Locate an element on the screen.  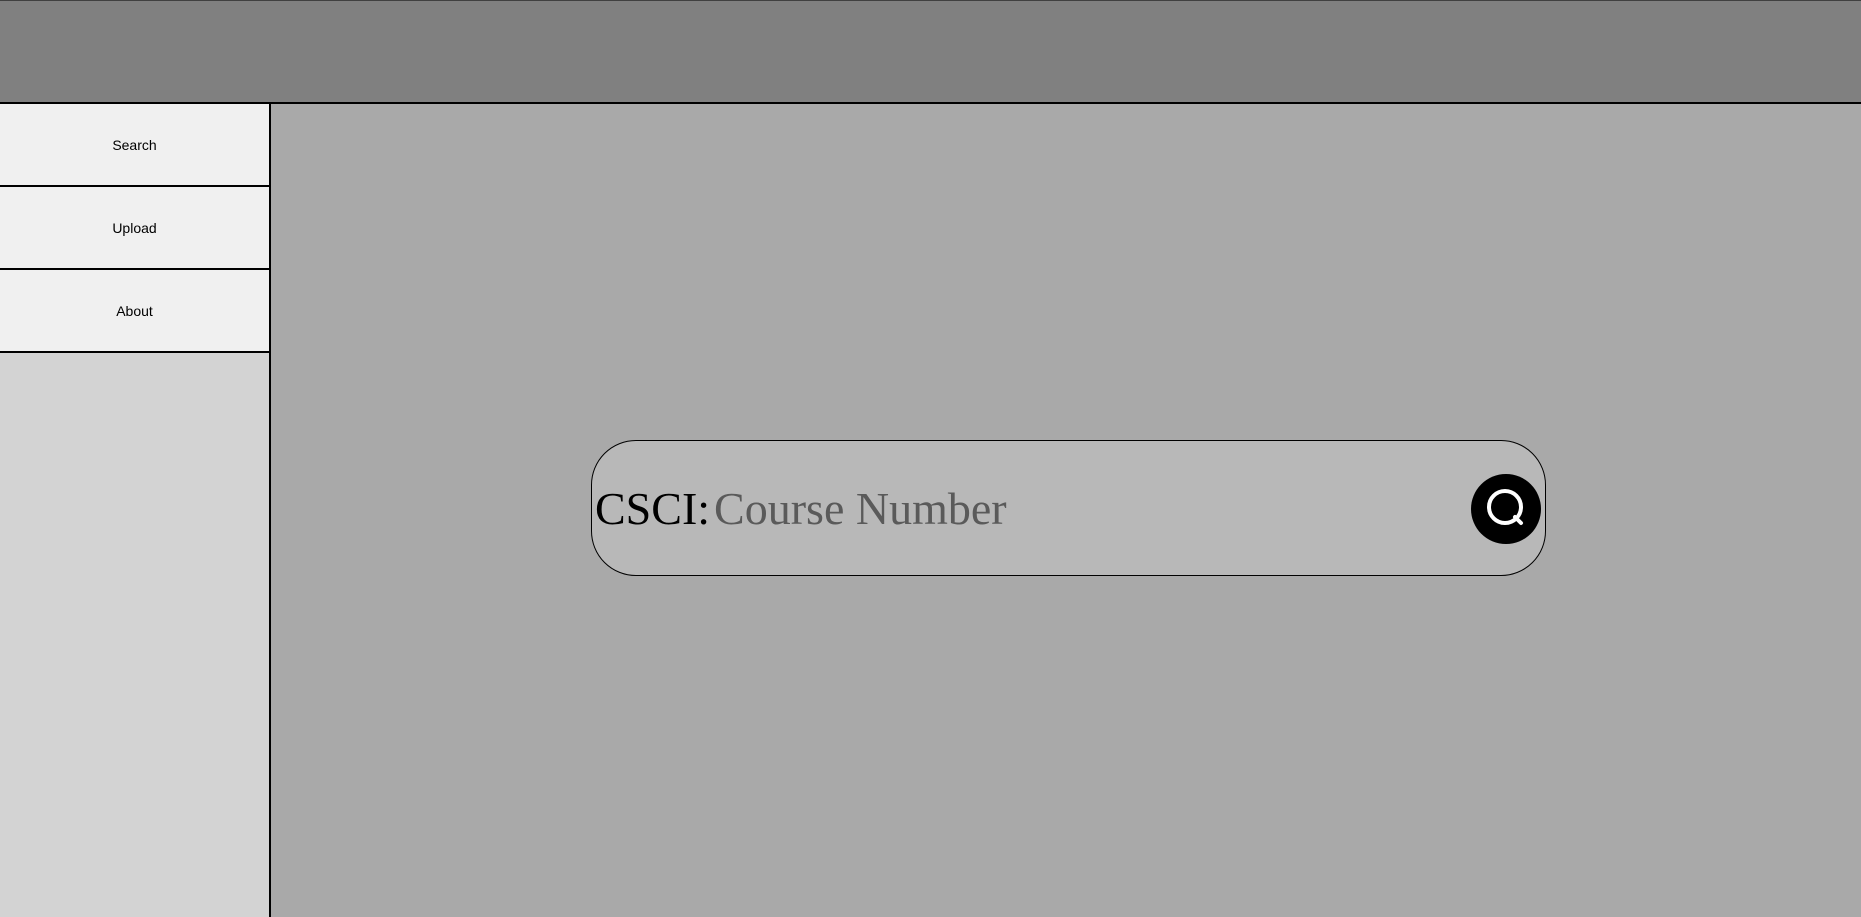
sidebar-item-upload: Upload is located at coordinates (134, 228).